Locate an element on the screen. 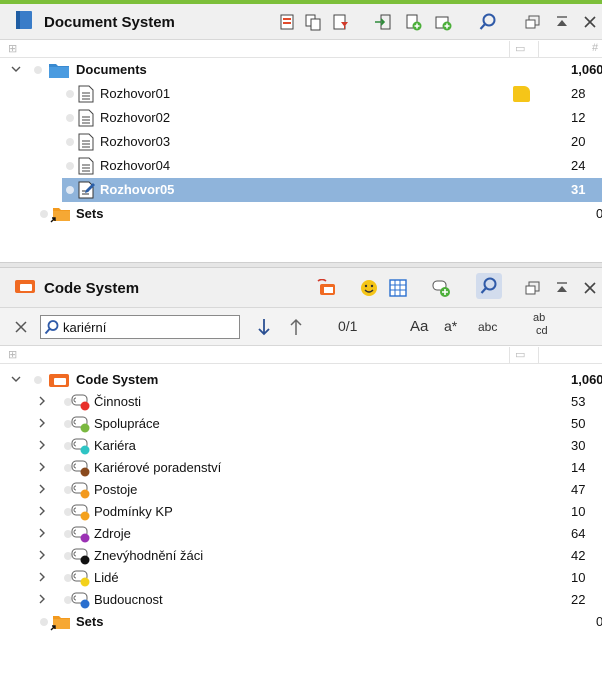 This screenshot has height=684, width=602. whole-word-toggle: abc is located at coordinates (487, 327).